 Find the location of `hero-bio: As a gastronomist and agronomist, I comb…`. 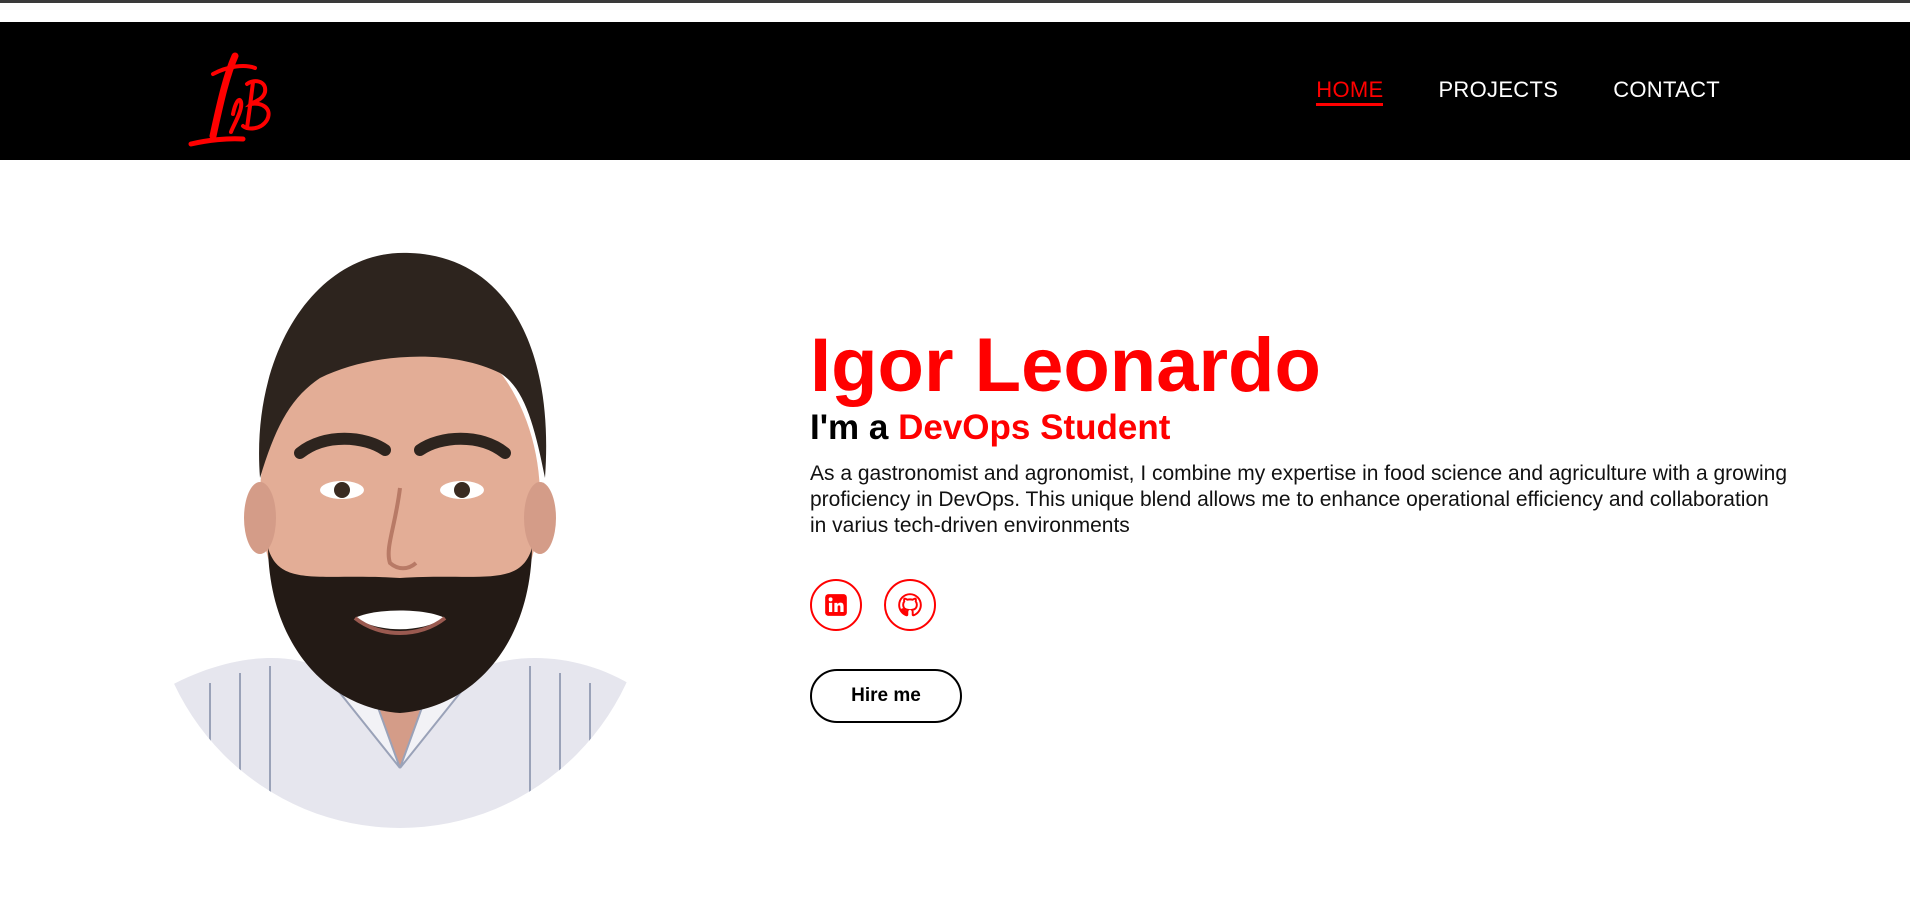

hero-bio: As a gastronomist and agronomist, I comb… is located at coordinates (1298, 499).